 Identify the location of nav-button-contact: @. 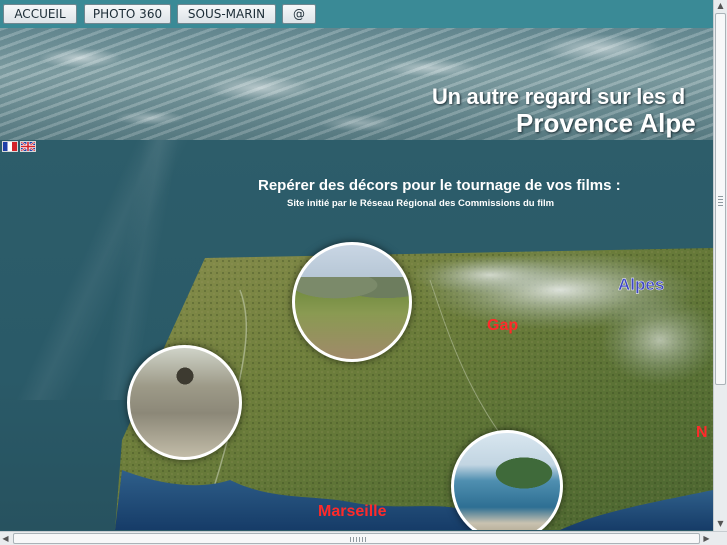
(299, 14).